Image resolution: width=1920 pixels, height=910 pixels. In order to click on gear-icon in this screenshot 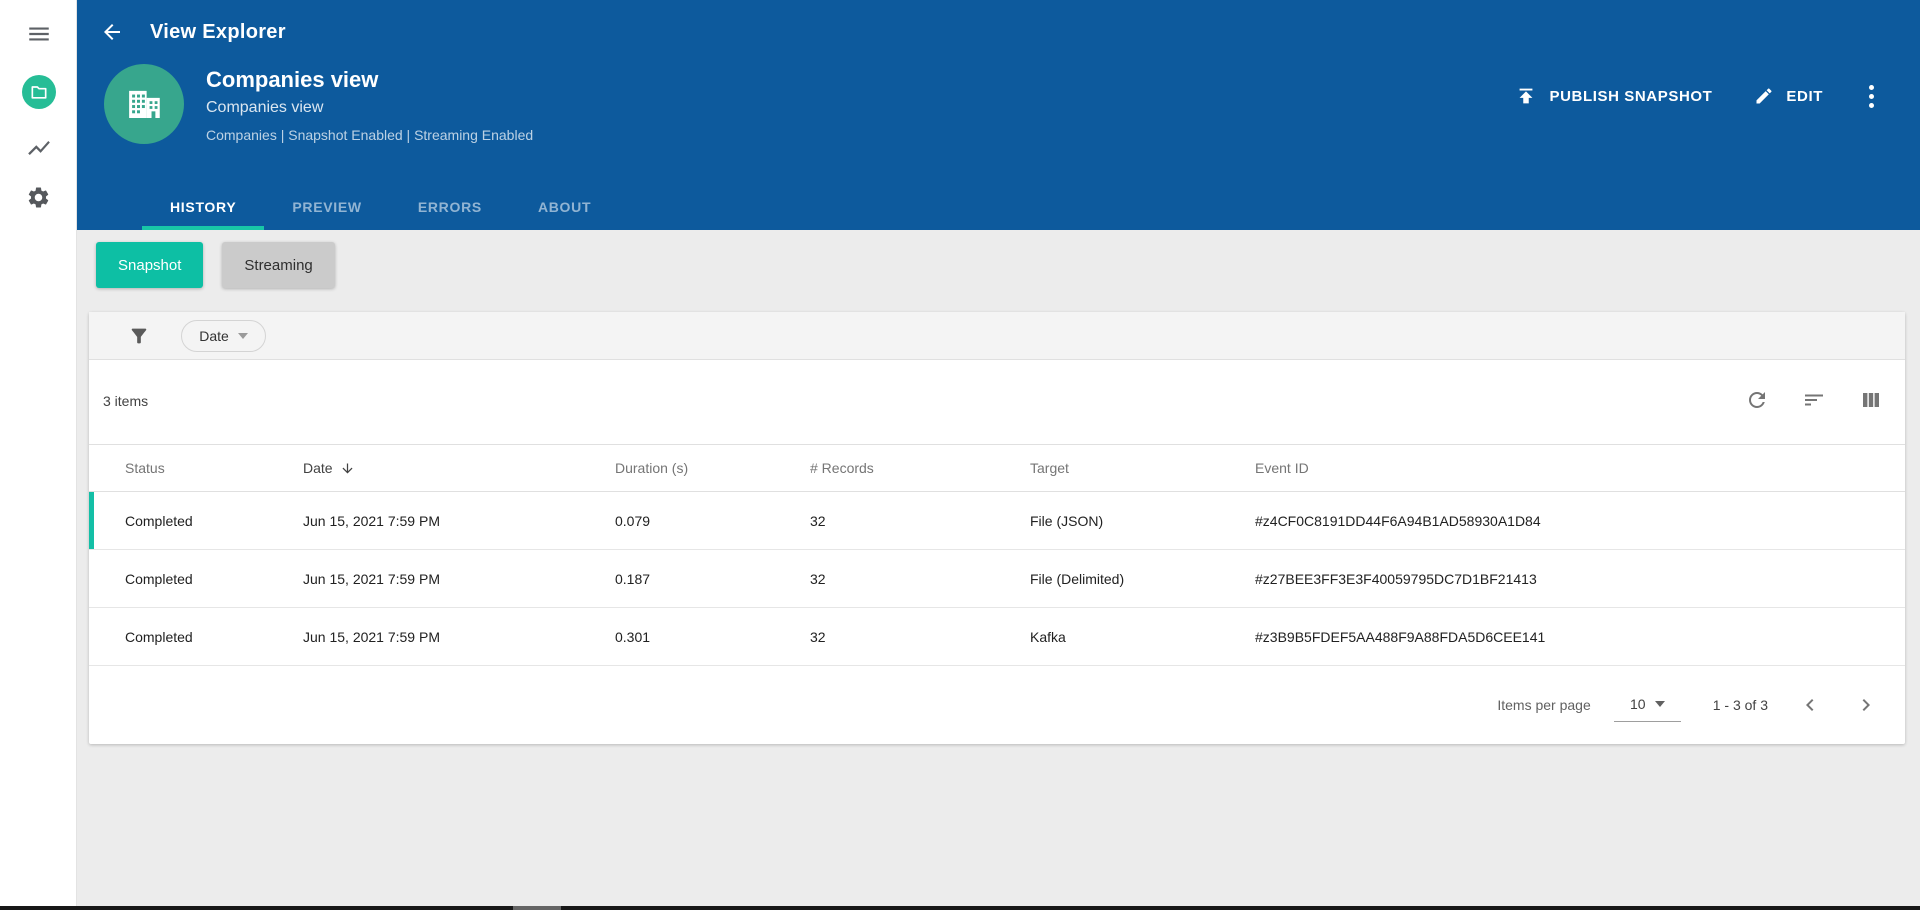, I will do `click(38, 197)`.